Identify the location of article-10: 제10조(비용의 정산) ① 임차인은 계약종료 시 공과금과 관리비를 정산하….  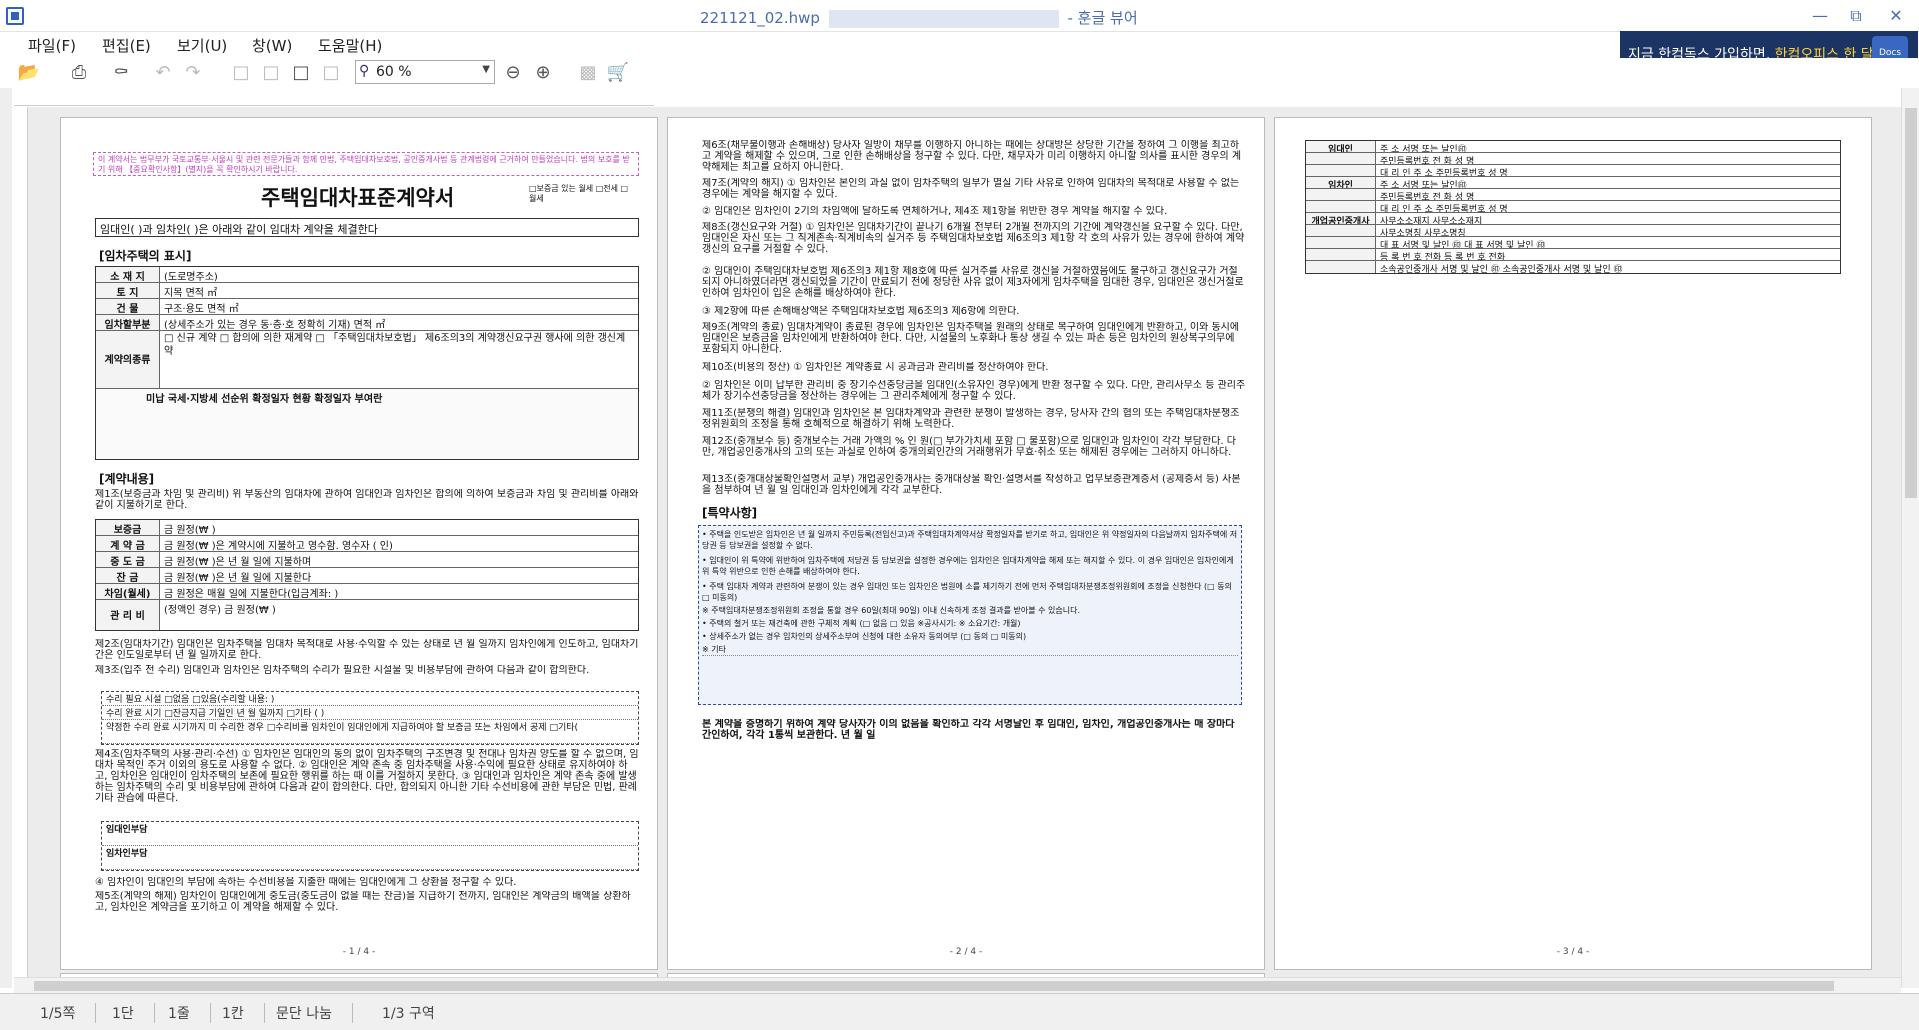
(875, 367).